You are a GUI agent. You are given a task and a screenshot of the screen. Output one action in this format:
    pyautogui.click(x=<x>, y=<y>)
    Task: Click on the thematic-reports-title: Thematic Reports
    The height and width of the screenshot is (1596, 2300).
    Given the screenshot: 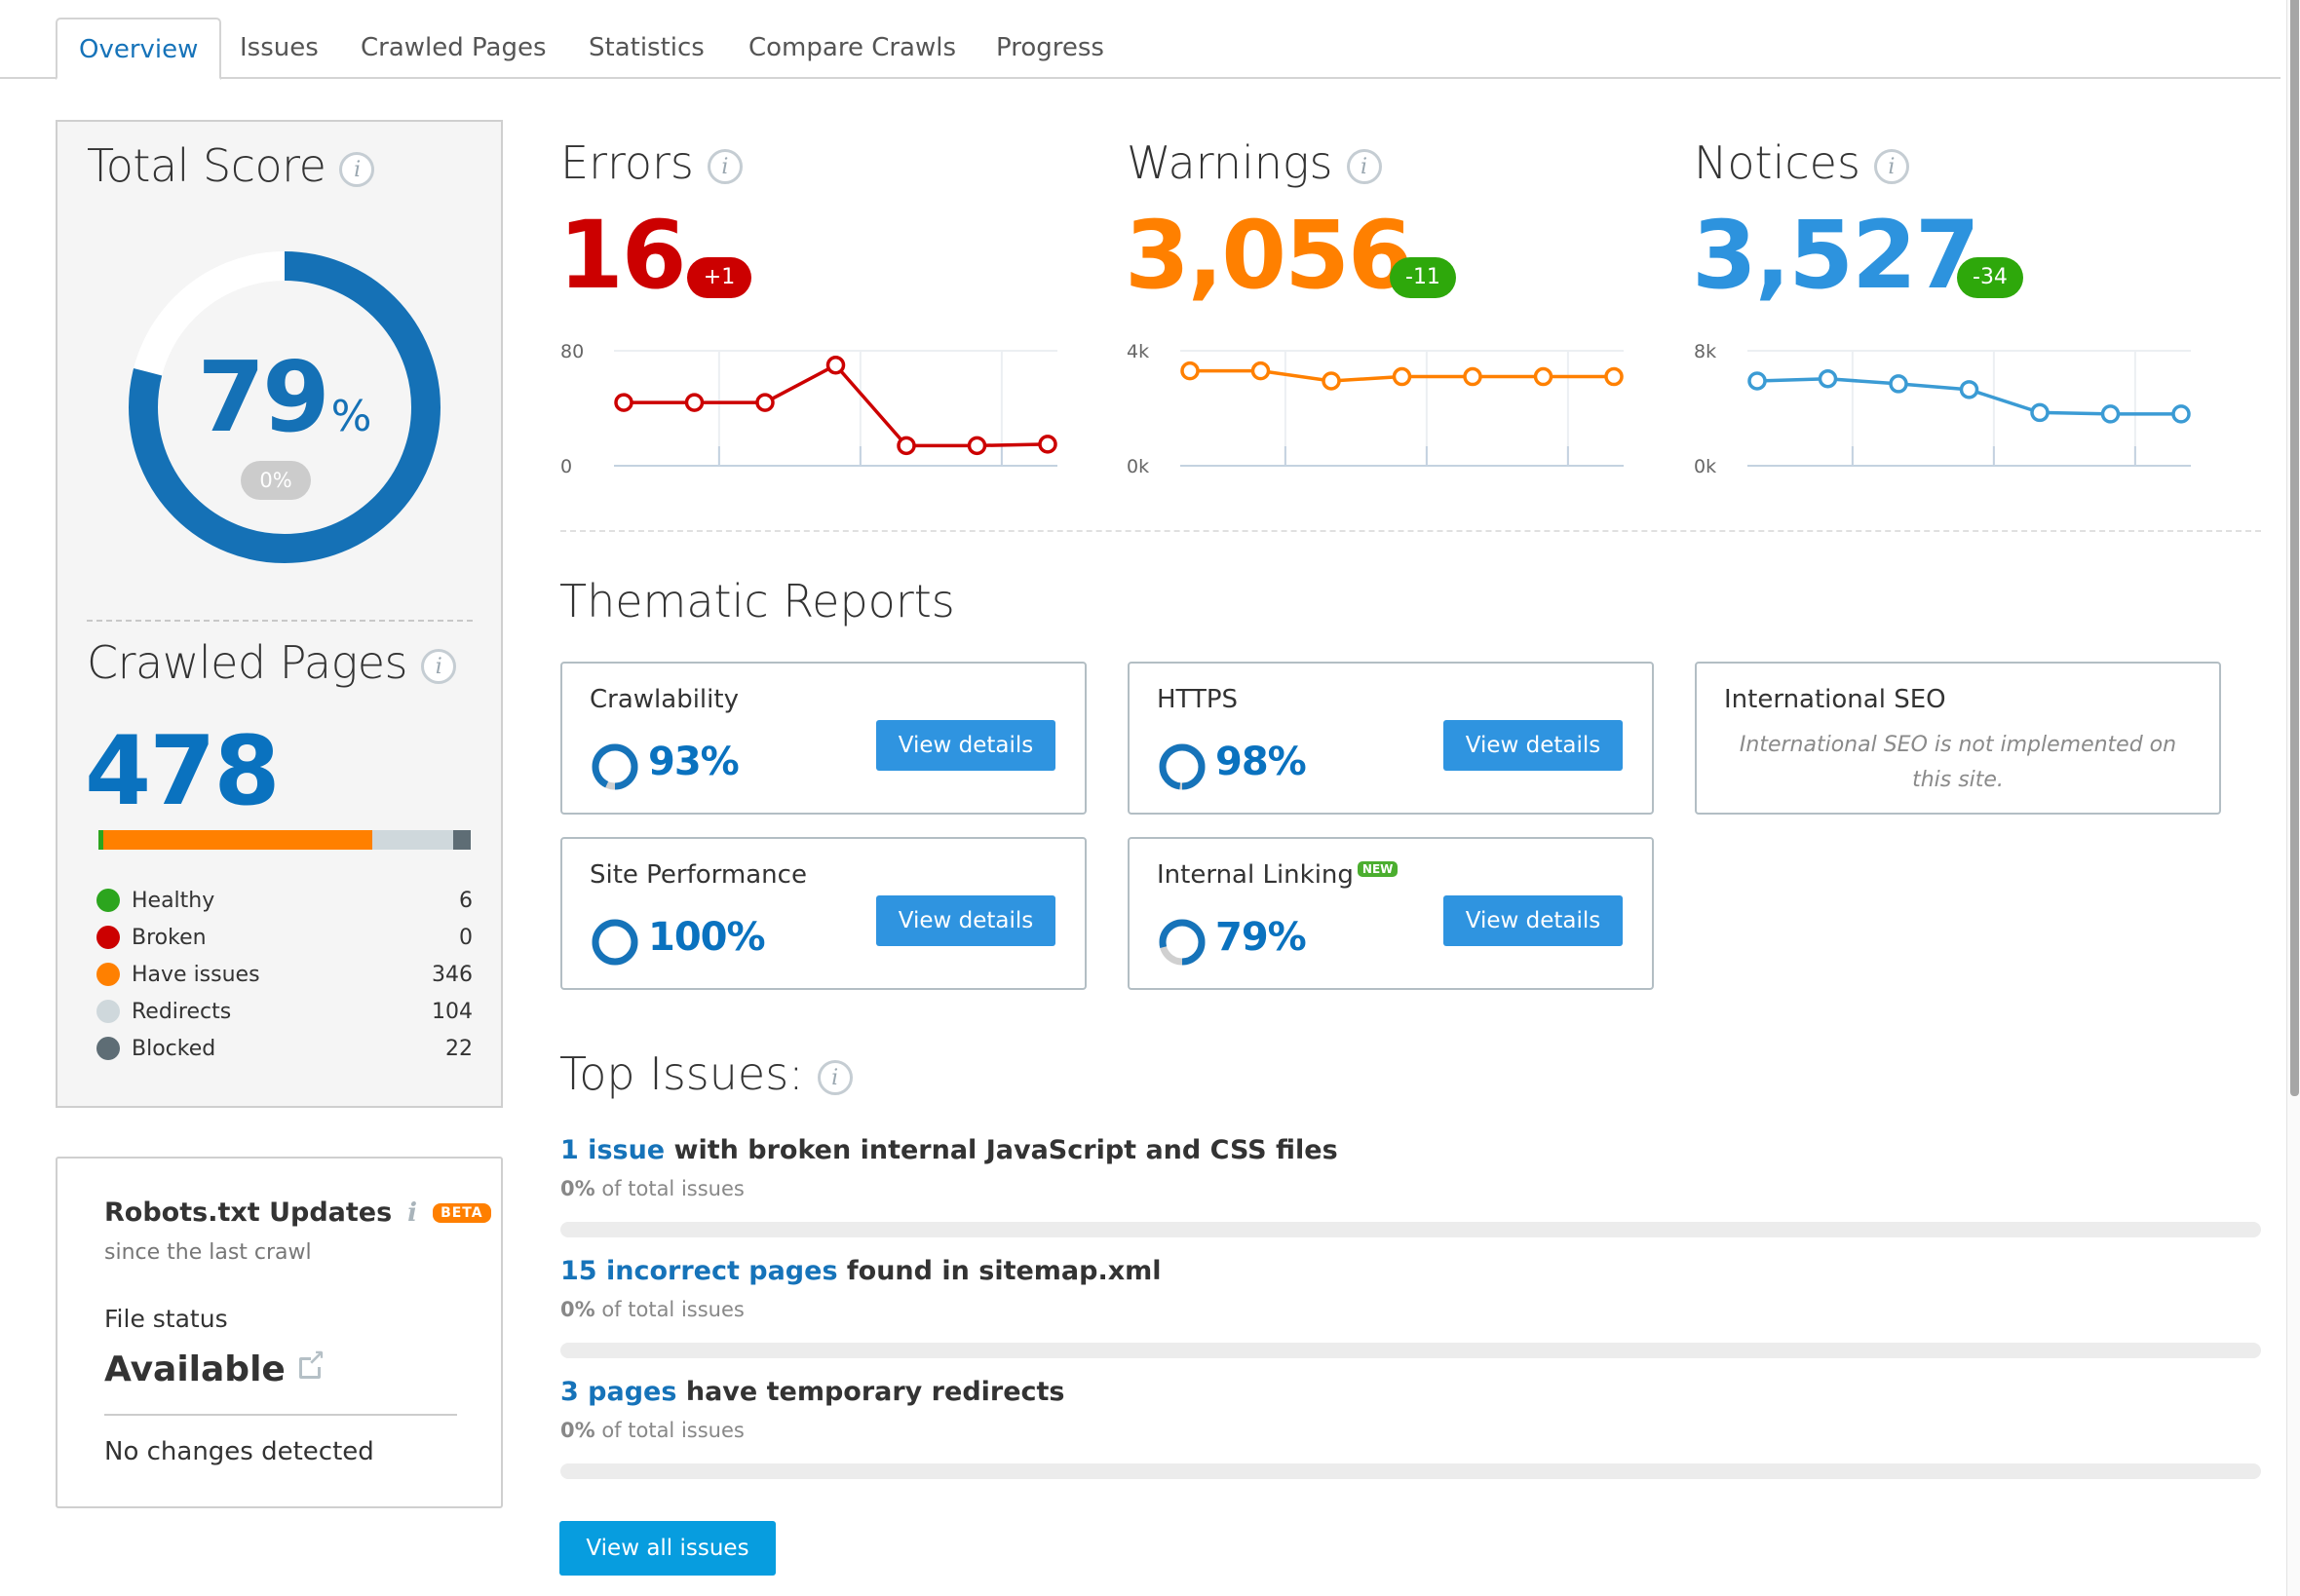 What is the action you would take?
    pyautogui.click(x=757, y=601)
    